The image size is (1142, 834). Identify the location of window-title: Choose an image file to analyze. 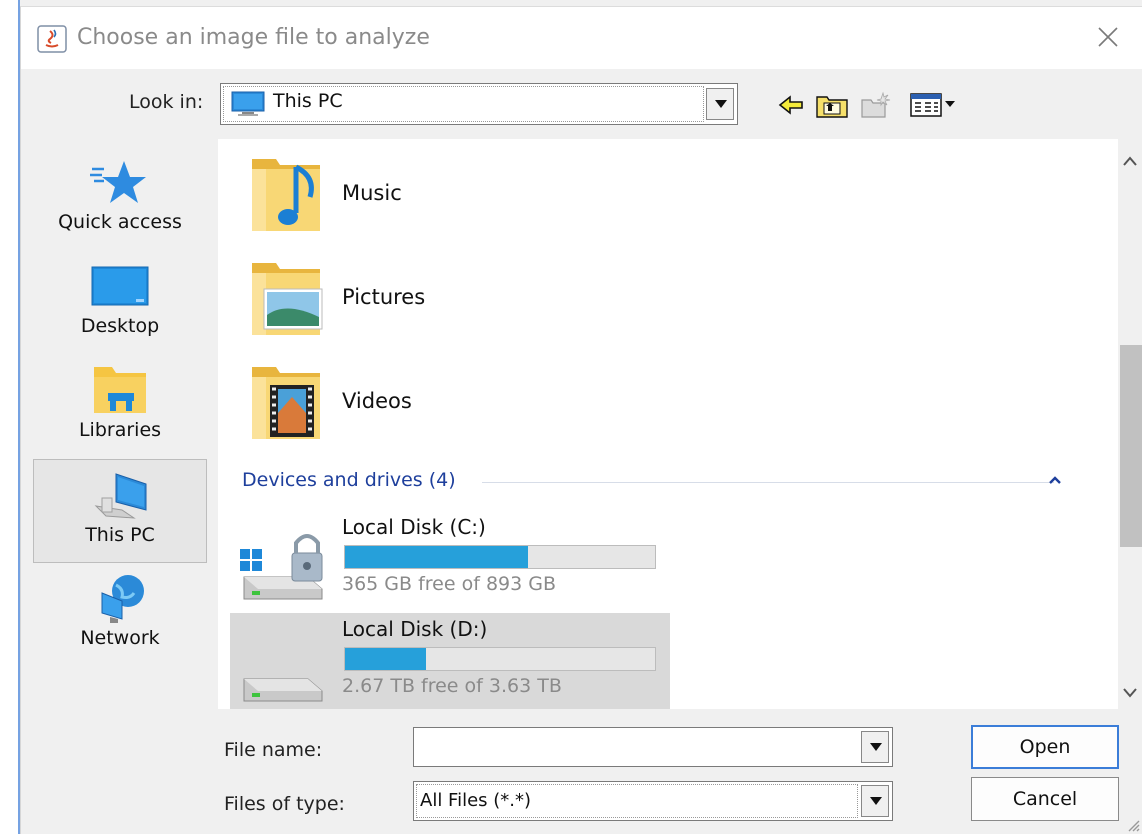
(253, 37).